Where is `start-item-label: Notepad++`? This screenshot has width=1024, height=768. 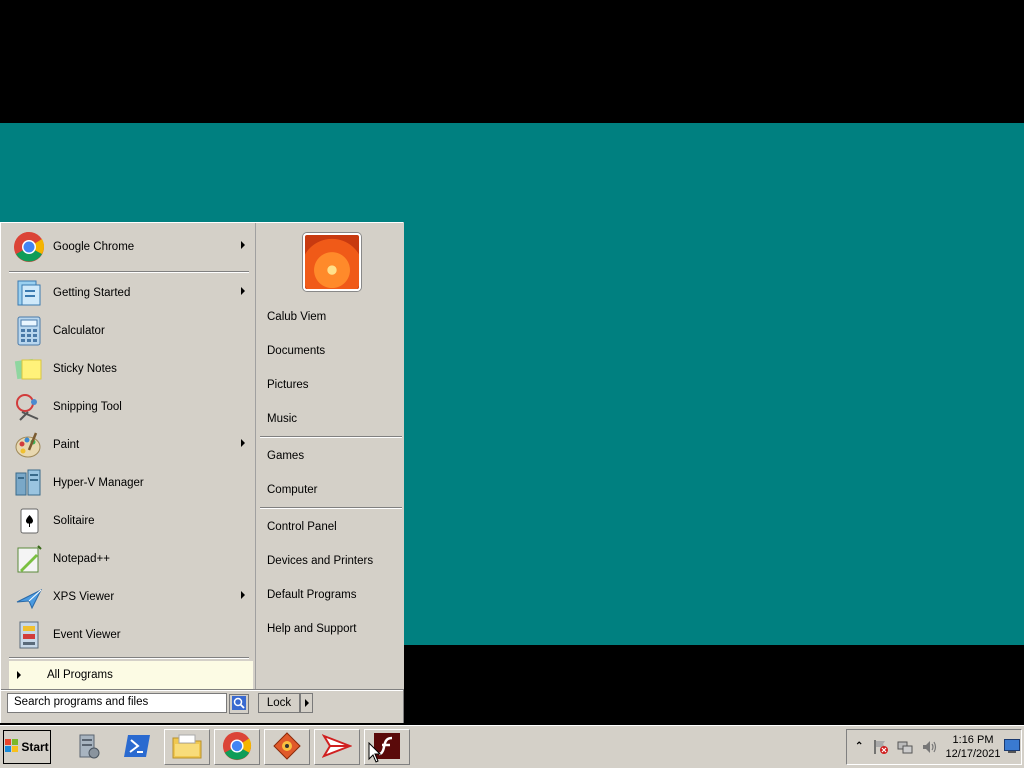
start-item-label: Notepad++ is located at coordinates (81, 559).